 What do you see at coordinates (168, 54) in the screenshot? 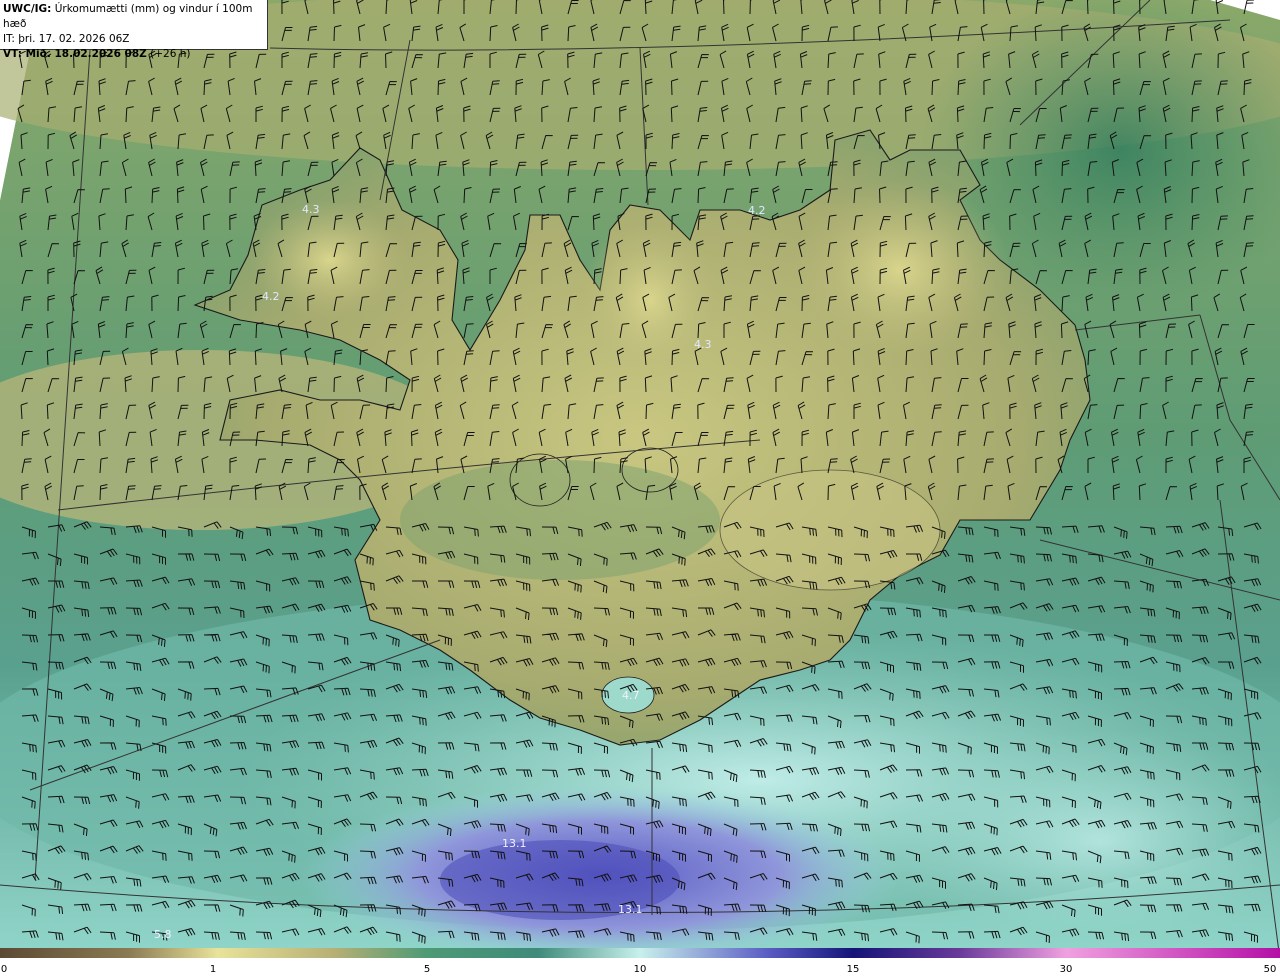
I see `lead-time: (+26 h)` at bounding box center [168, 54].